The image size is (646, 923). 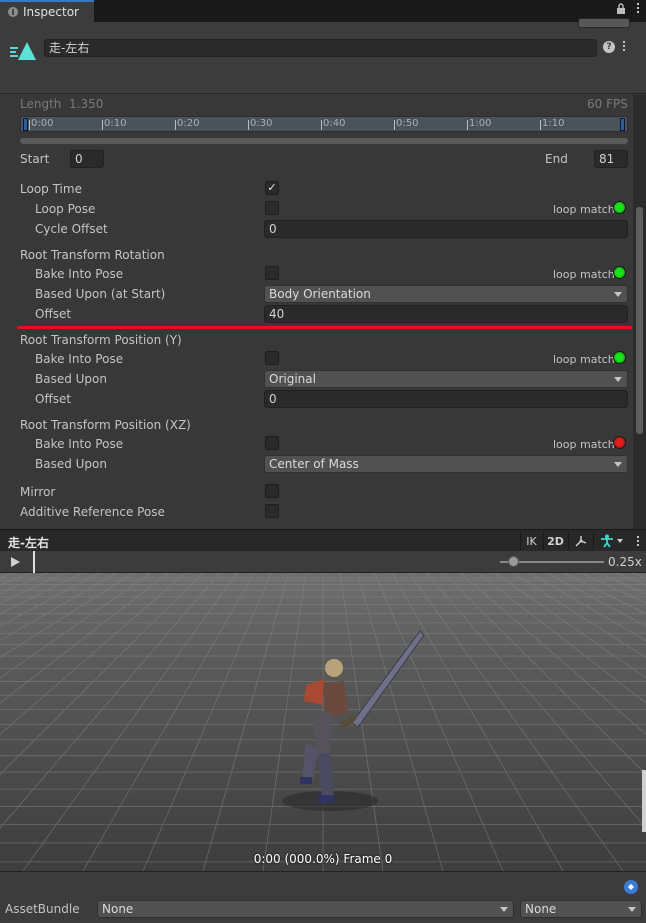 What do you see at coordinates (13, 12) in the screenshot?
I see `info-icon: i` at bounding box center [13, 12].